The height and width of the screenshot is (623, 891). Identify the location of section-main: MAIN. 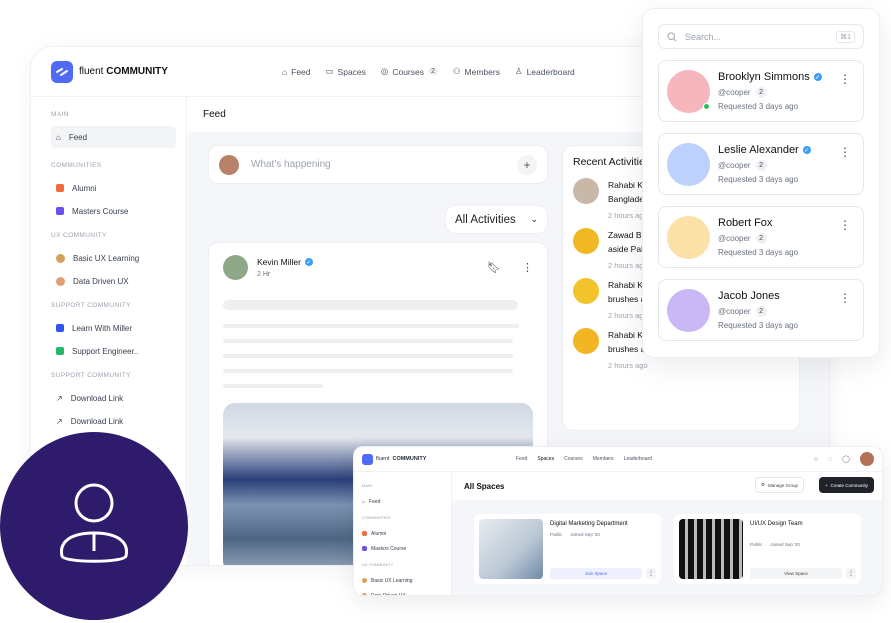
(60, 114).